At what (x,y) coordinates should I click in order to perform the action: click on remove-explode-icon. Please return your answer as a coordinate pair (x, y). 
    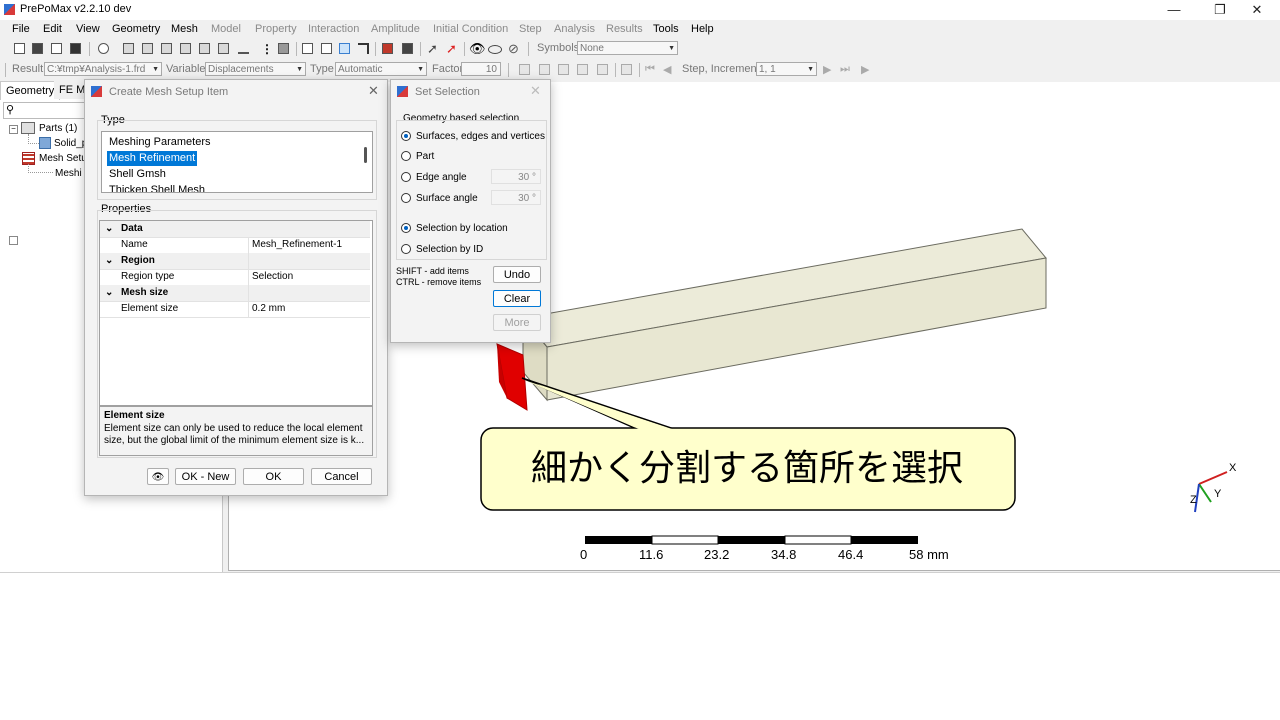
    Looking at the image, I should click on (407, 48).